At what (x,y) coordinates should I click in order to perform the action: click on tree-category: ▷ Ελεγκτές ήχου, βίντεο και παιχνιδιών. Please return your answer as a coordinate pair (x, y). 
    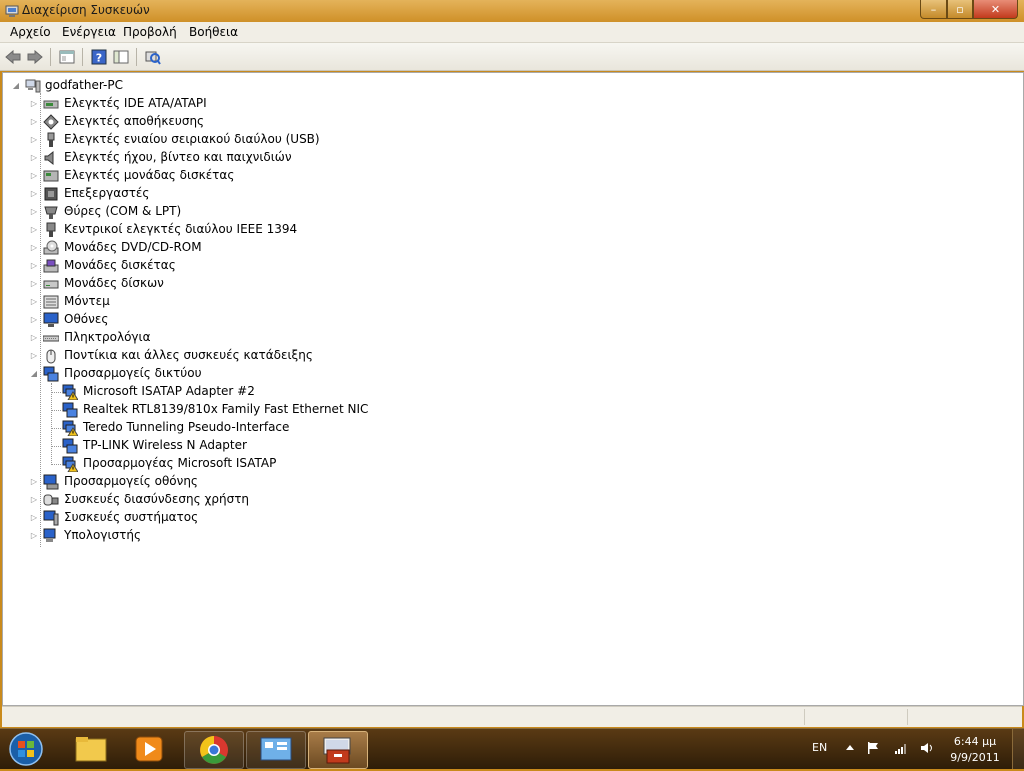
    Looking at the image, I should click on (503, 158).